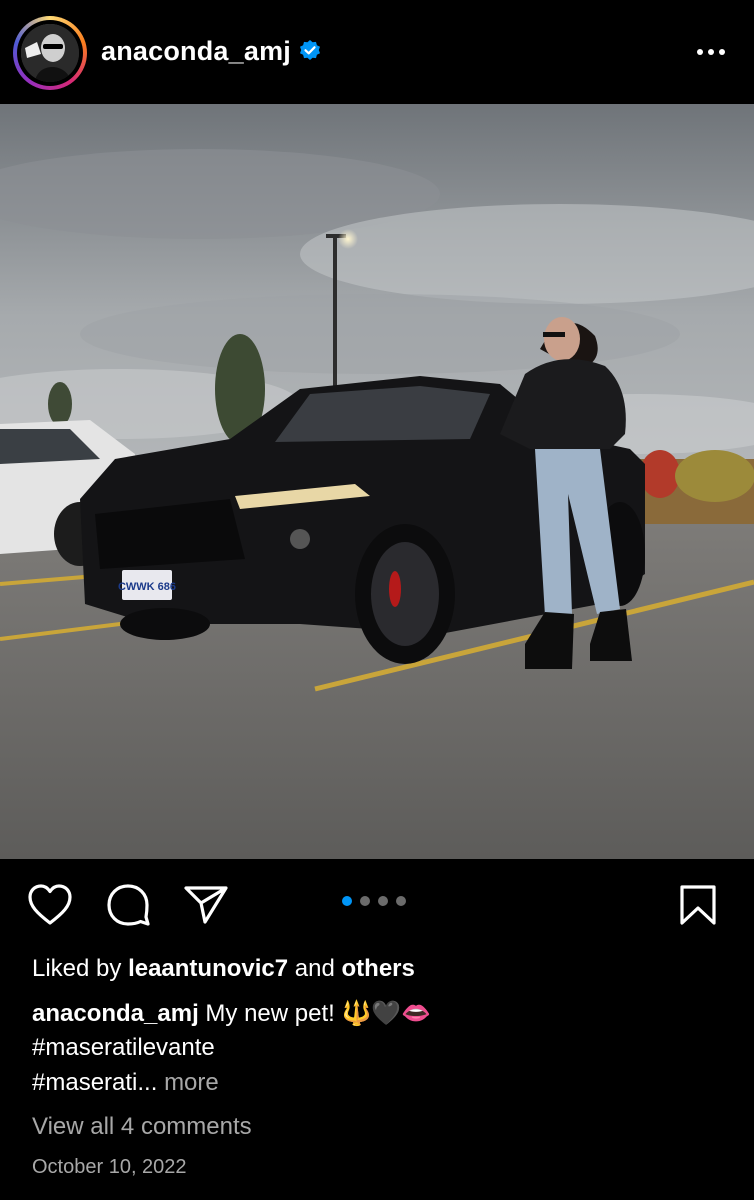  I want to click on avatar-photo, so click(50, 53).